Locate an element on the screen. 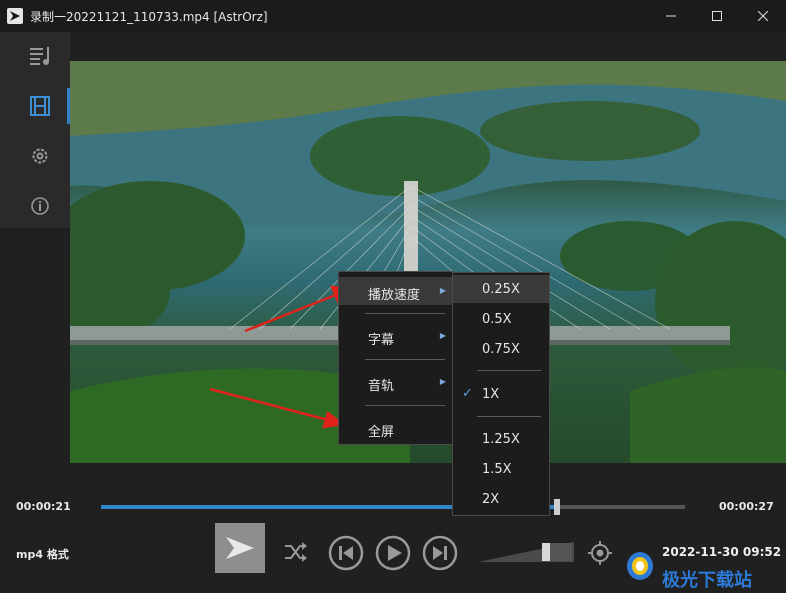  speed-option-1x: ✓ 1X is located at coordinates (501, 394).